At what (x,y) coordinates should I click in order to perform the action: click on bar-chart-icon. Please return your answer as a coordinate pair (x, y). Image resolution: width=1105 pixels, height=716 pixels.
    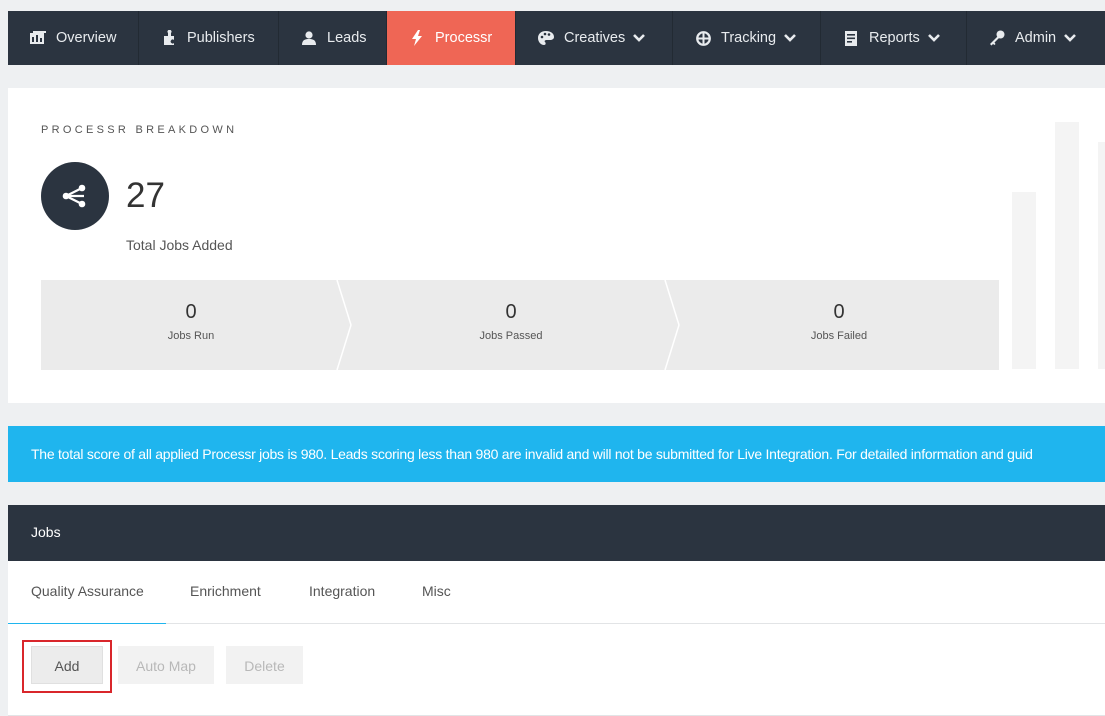
    Looking at the image, I should click on (38, 38).